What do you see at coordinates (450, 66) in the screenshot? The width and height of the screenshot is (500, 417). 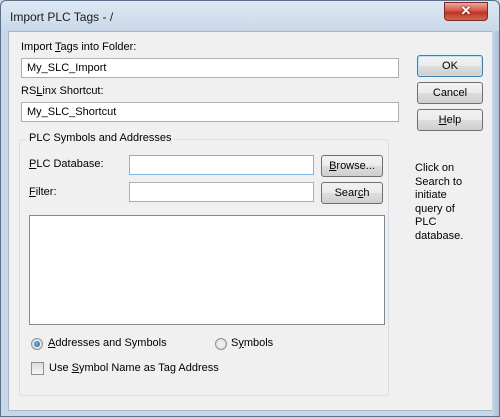 I see `ok-button: OK` at bounding box center [450, 66].